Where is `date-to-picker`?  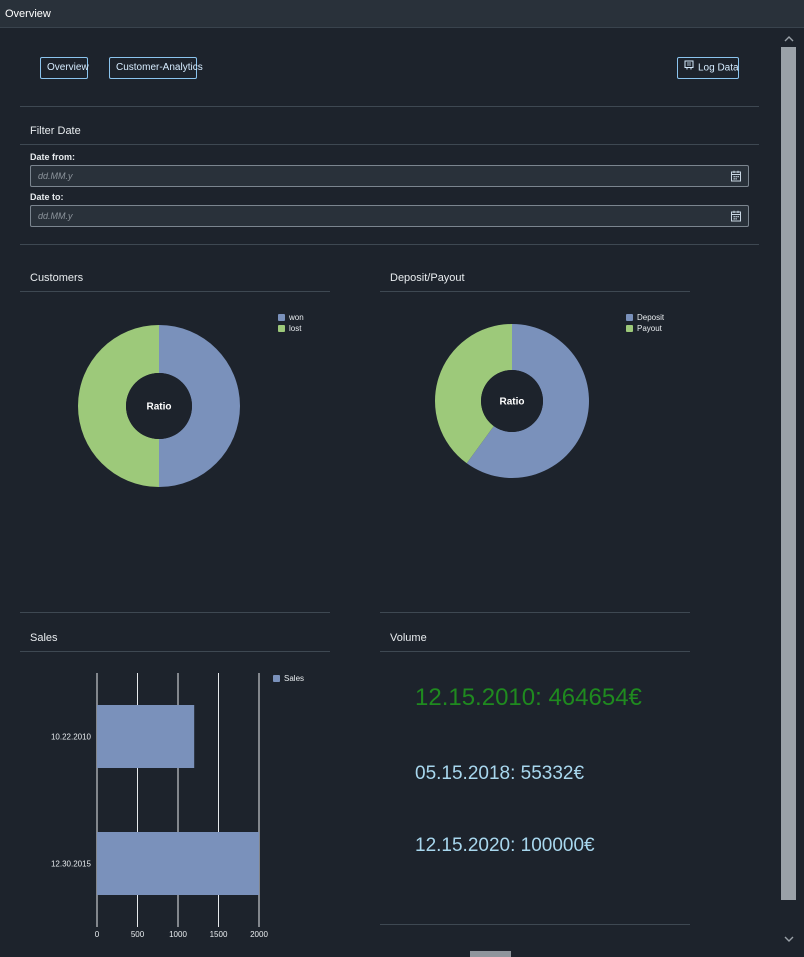
date-to-picker is located at coordinates (389, 216).